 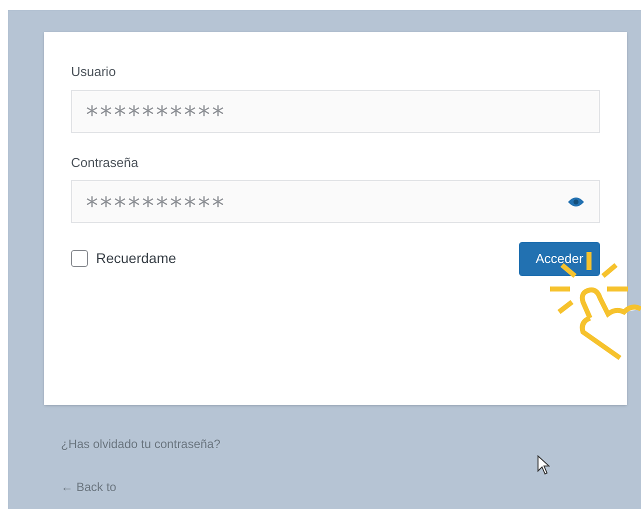 What do you see at coordinates (543, 465) in the screenshot?
I see `cursor-icon` at bounding box center [543, 465].